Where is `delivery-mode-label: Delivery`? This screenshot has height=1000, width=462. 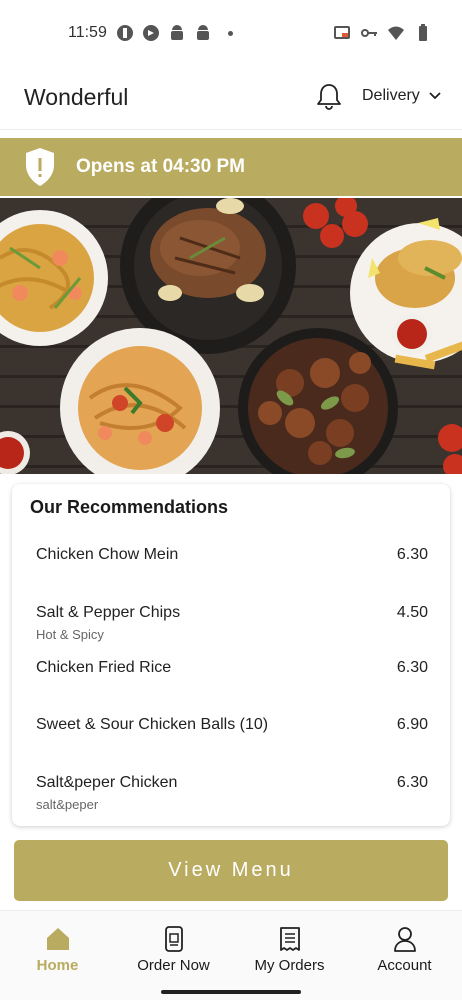
delivery-mode-label: Delivery is located at coordinates (391, 95).